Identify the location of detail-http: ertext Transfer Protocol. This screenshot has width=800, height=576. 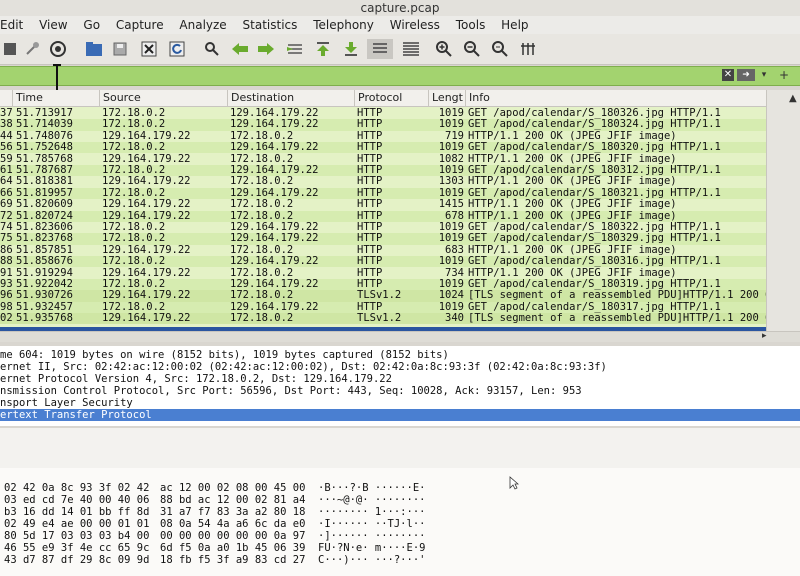
(400, 415).